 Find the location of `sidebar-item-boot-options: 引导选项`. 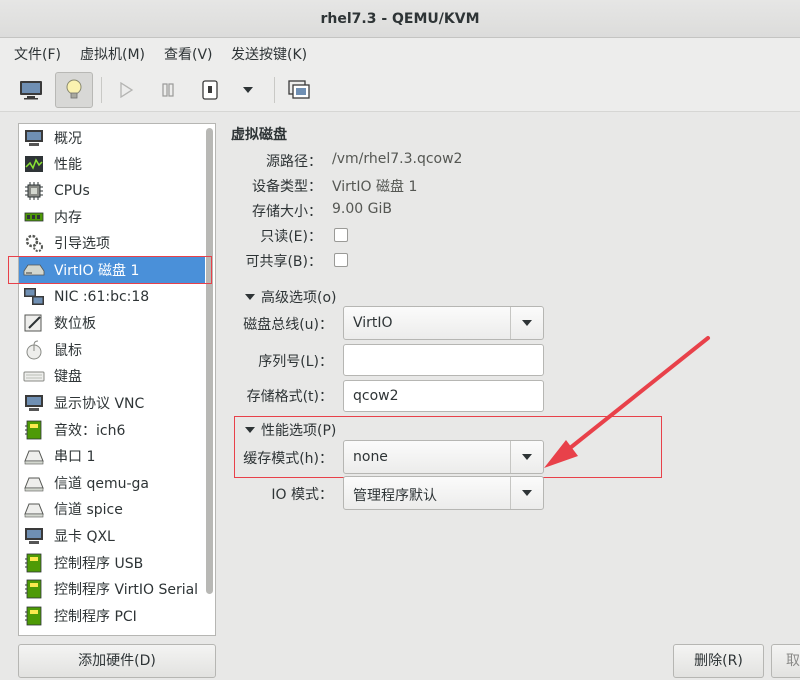

sidebar-item-boot-options: 引导选项 is located at coordinates (112, 243).